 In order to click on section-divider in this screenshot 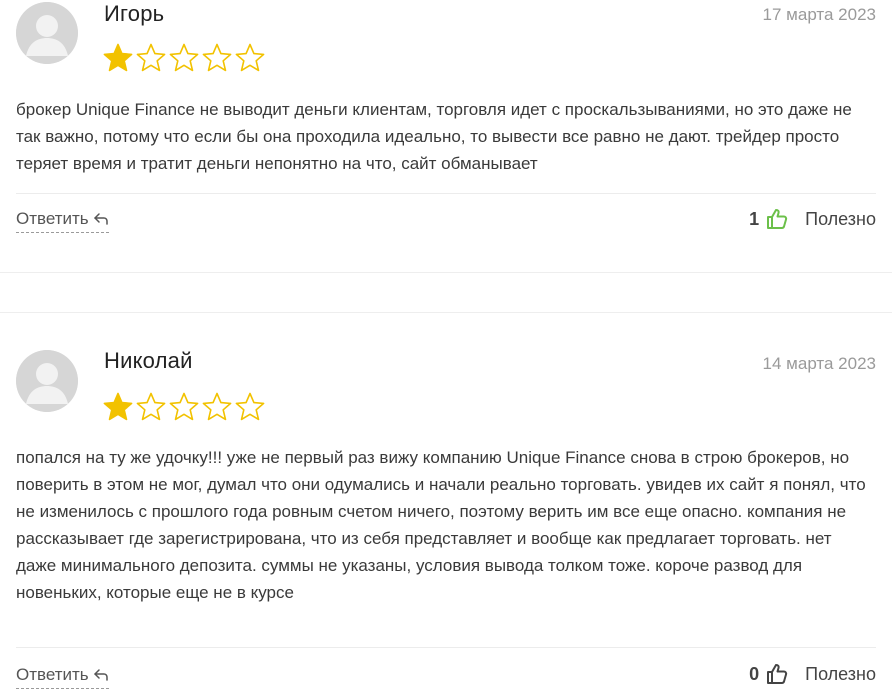, I will do `click(446, 272)`.